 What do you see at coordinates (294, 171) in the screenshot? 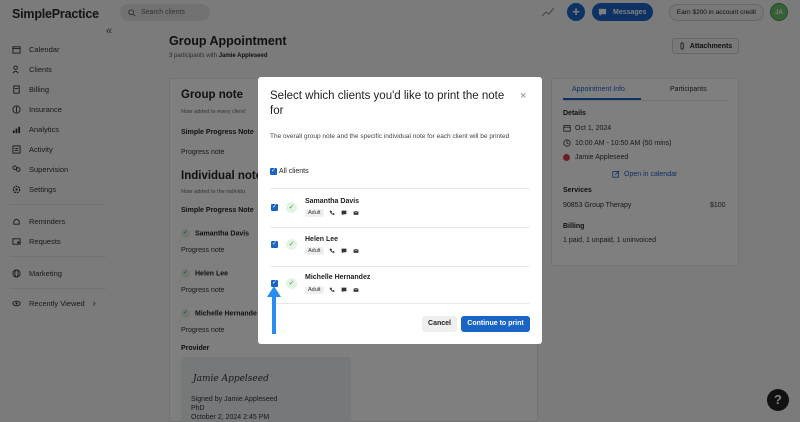
I see `all-clients-label: All clients` at bounding box center [294, 171].